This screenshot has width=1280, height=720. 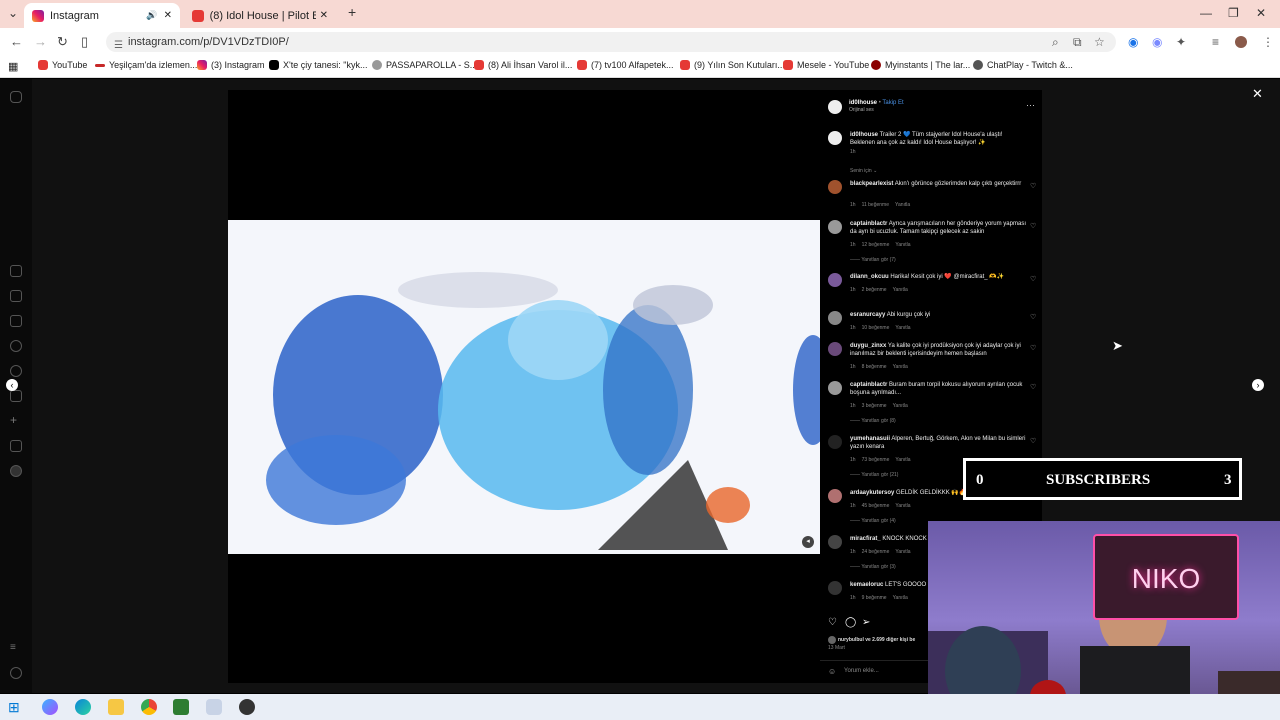 What do you see at coordinates (16, 396) in the screenshot?
I see `notifications-icon` at bounding box center [16, 396].